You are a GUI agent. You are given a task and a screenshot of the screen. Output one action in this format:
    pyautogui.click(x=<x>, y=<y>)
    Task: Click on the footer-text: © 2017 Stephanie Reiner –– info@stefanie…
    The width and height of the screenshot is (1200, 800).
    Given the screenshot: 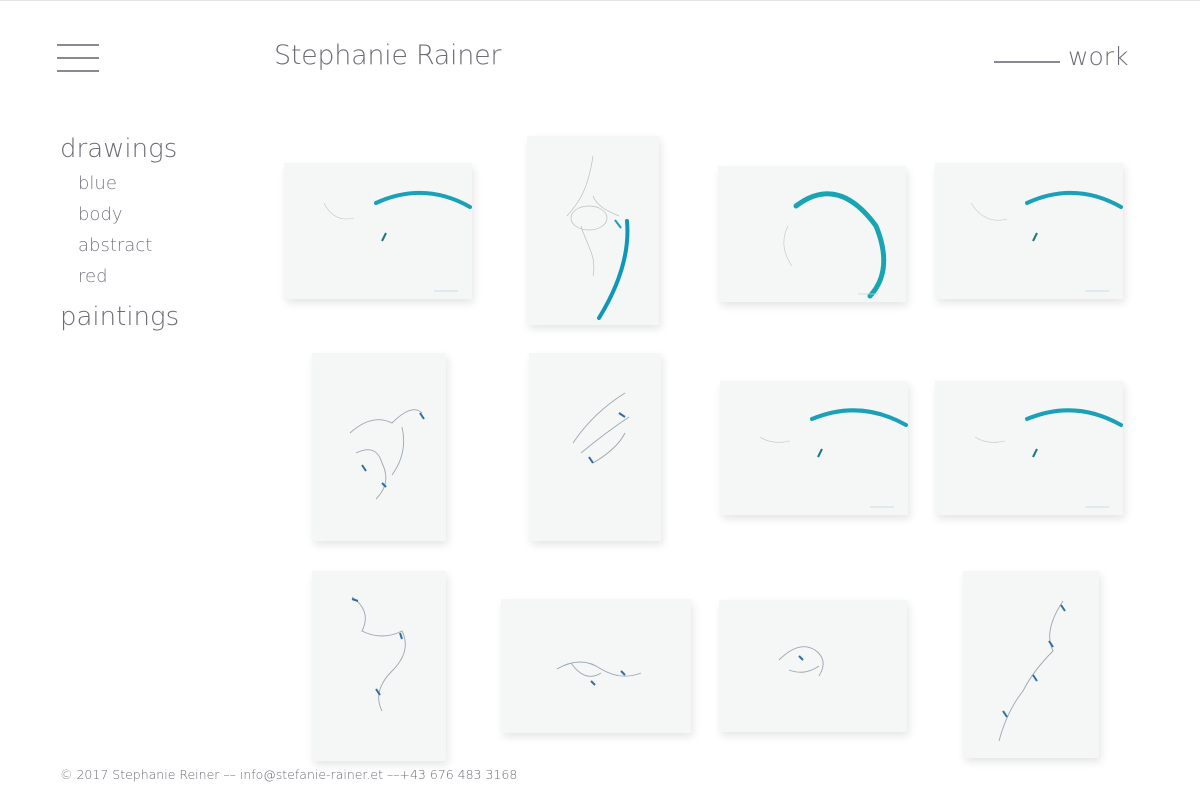 What is the action you would take?
    pyautogui.click(x=289, y=774)
    